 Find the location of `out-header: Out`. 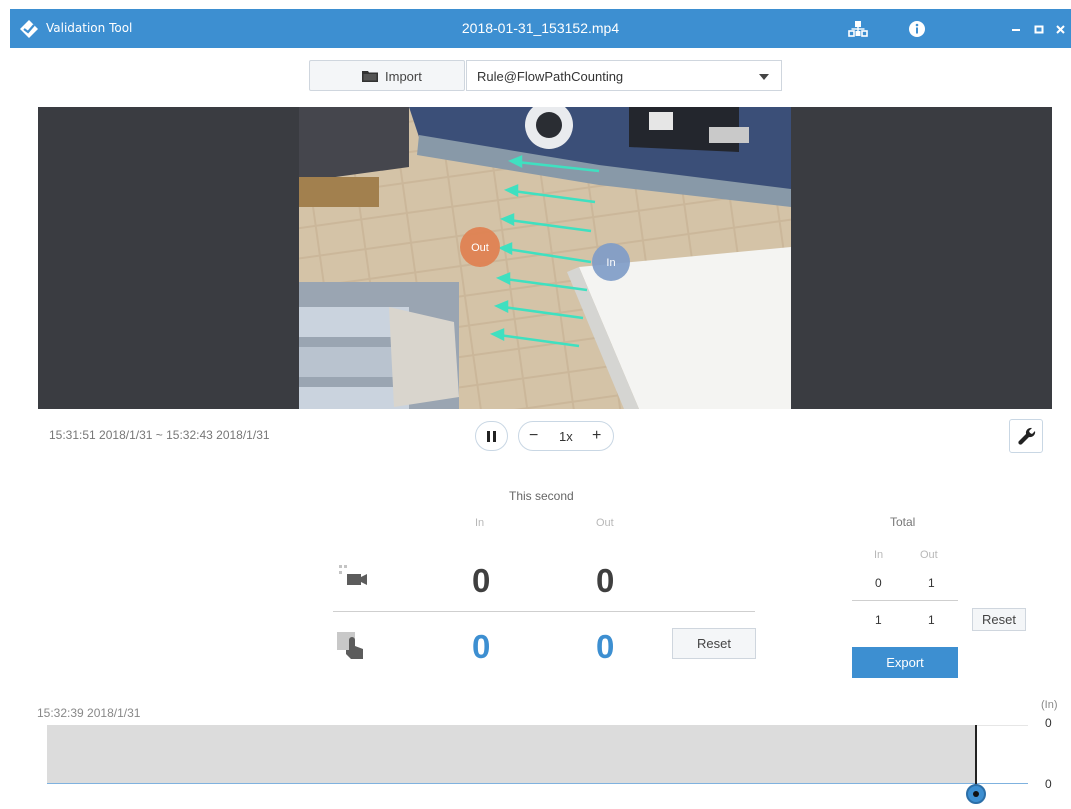

out-header: Out is located at coordinates (605, 523).